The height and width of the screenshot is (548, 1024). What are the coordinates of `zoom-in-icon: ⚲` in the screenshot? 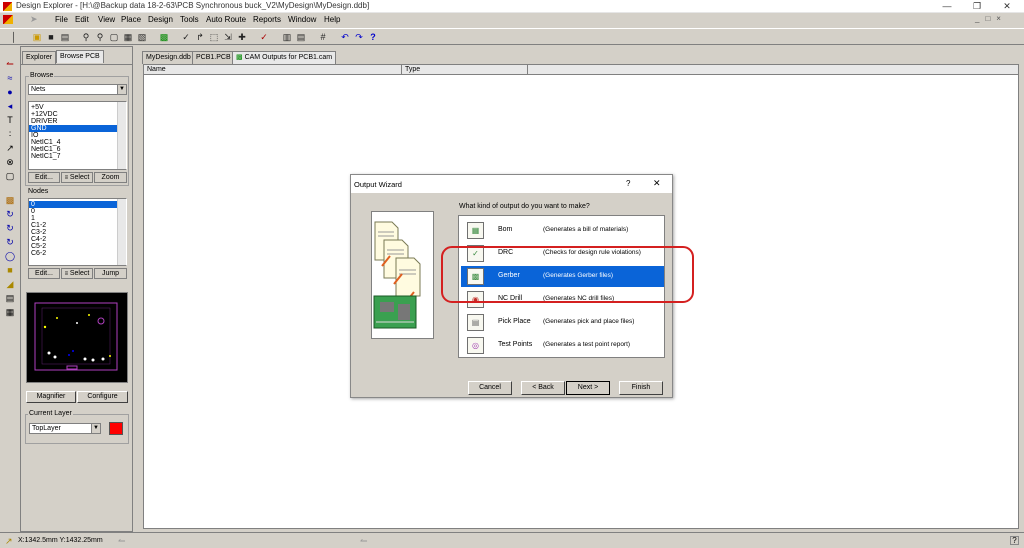 It's located at (86, 37).